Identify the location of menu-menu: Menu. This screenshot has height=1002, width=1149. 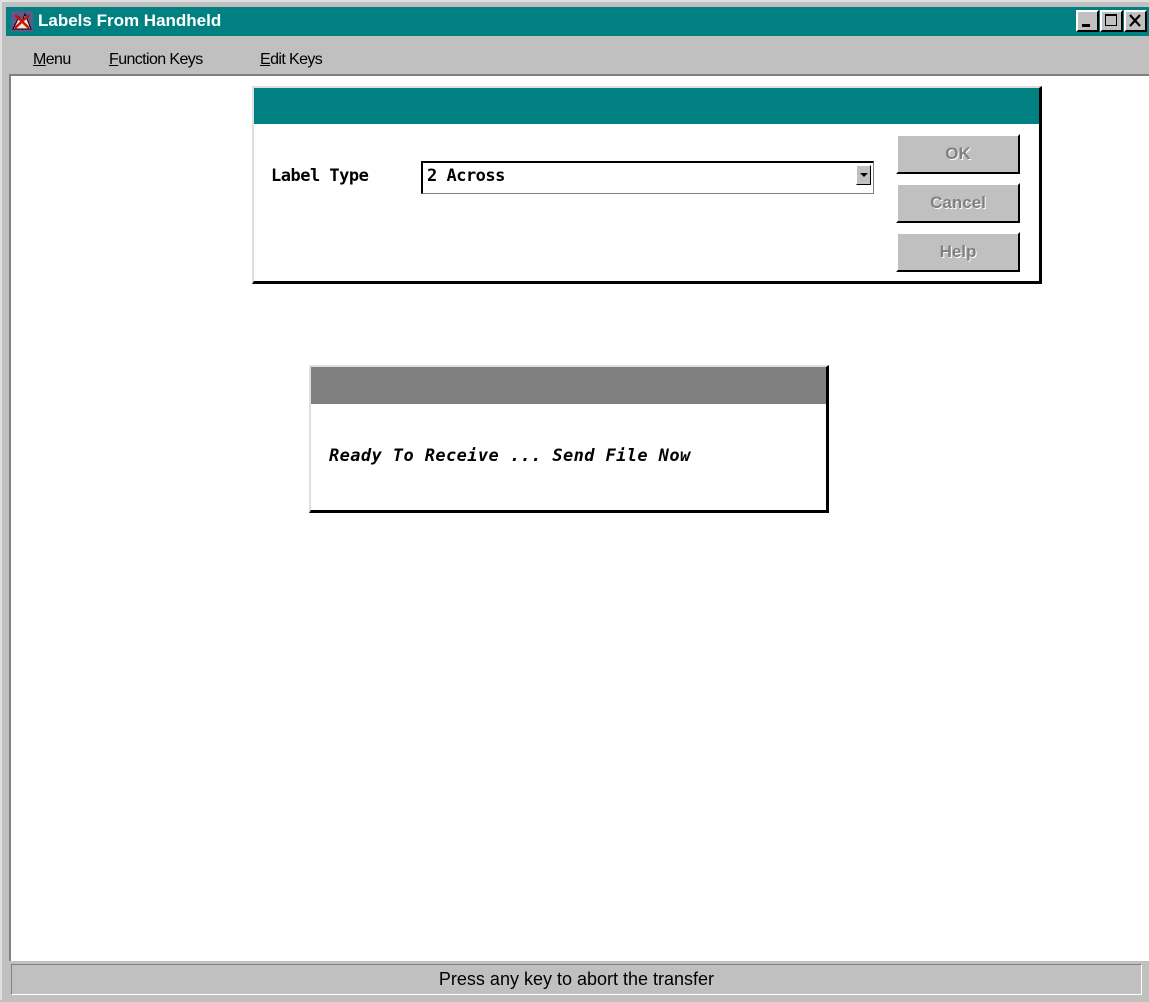
(52, 60).